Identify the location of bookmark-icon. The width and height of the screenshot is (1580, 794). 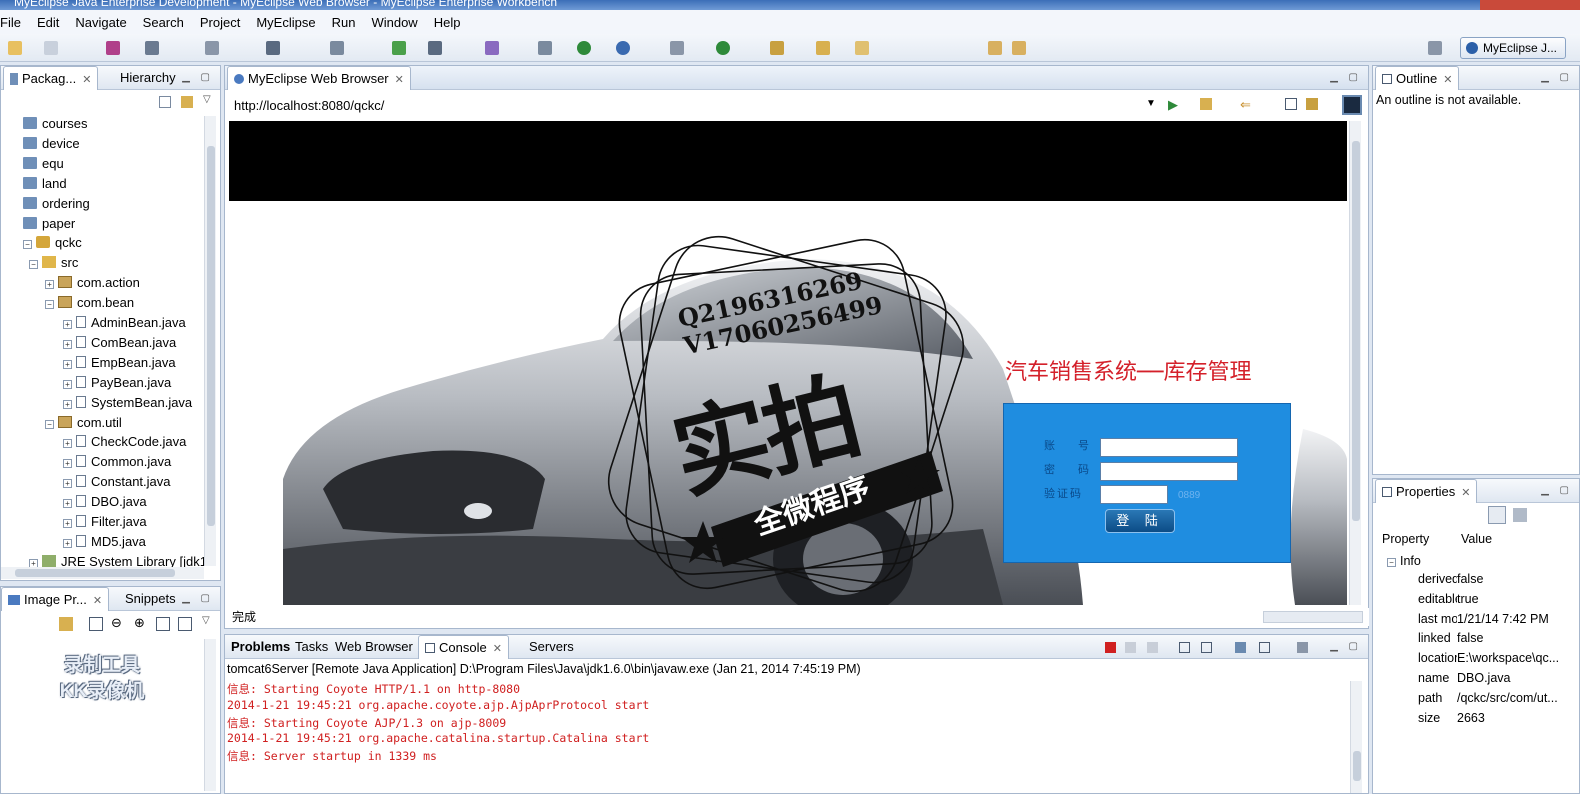
(1206, 104).